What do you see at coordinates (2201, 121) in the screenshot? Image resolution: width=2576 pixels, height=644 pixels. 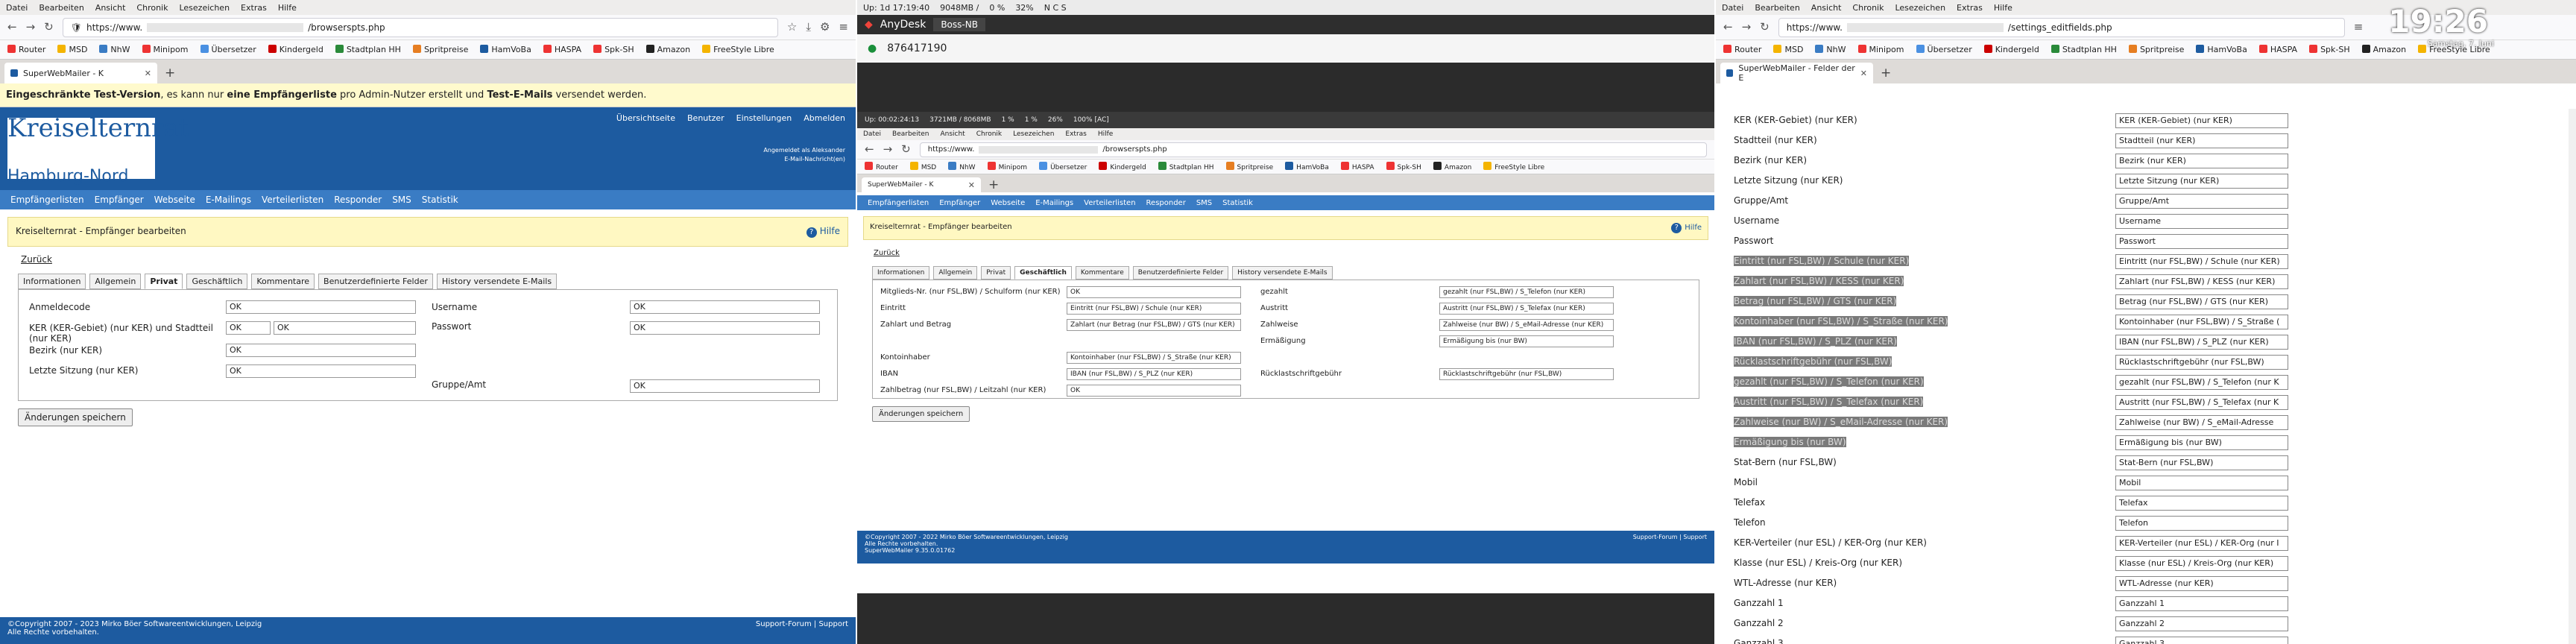 I see `field-input: KER (KER-Gebiet) (nur KER)` at bounding box center [2201, 121].